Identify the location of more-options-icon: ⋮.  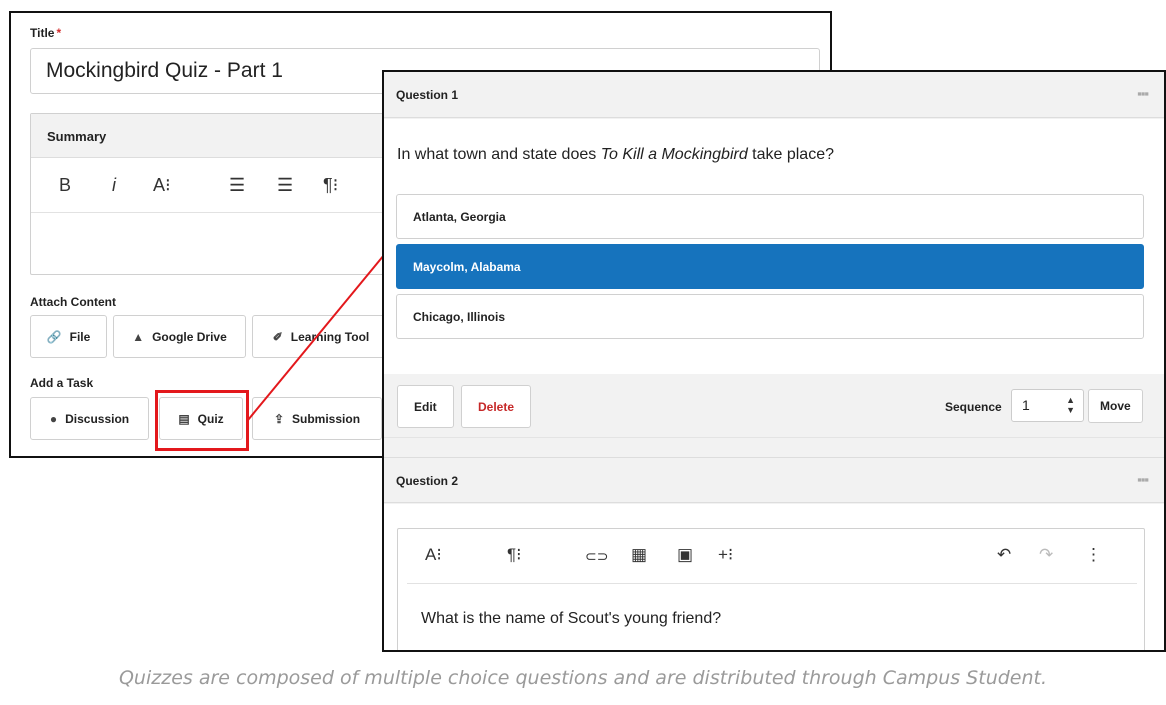
(1093, 555).